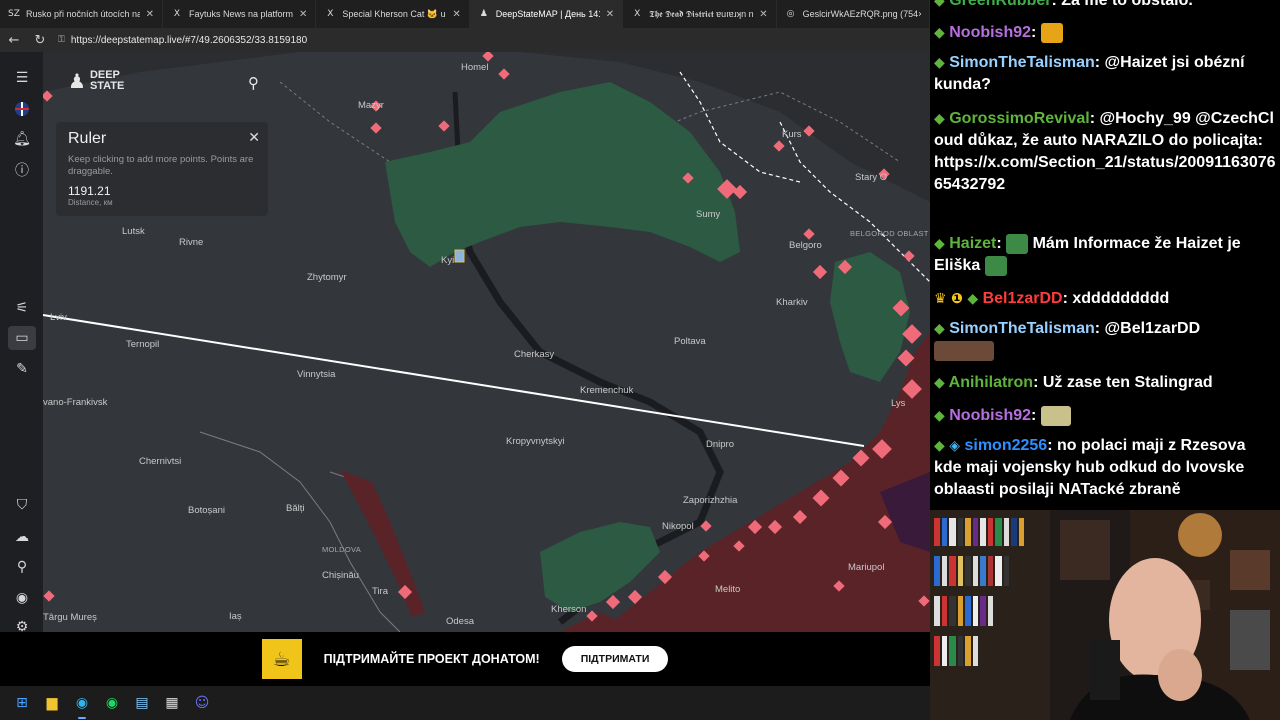 The height and width of the screenshot is (720, 1280). What do you see at coordinates (253, 83) in the screenshot?
I see `search-icon: ⚲` at bounding box center [253, 83].